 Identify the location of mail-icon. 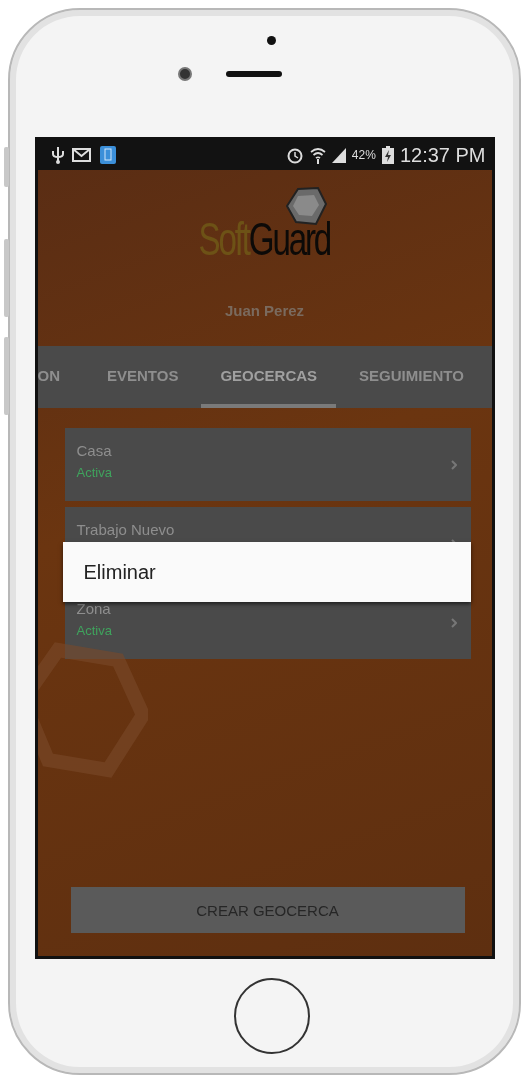
(81, 155).